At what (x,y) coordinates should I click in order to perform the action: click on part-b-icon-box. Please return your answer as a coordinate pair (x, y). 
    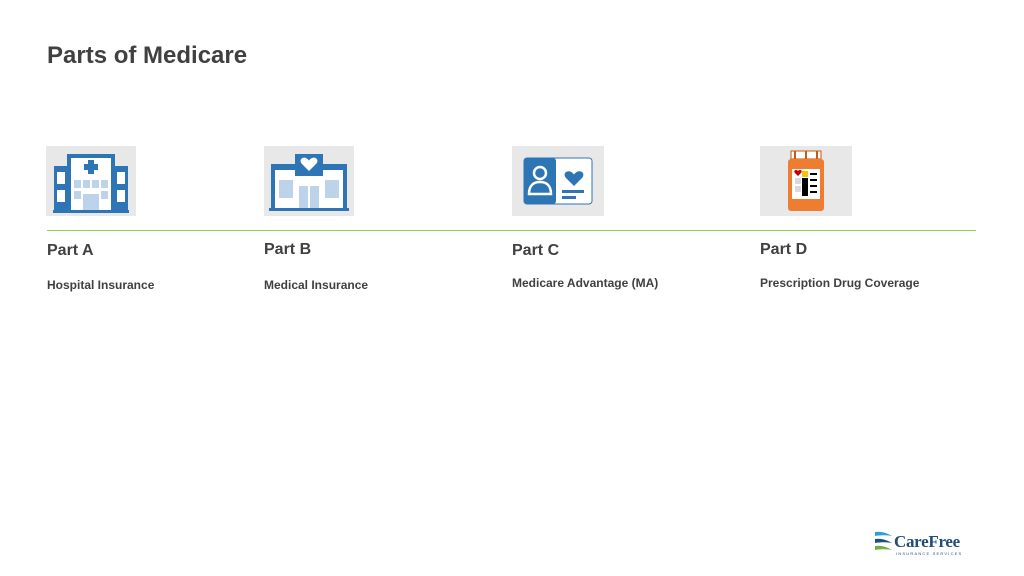
    Looking at the image, I should click on (309, 181).